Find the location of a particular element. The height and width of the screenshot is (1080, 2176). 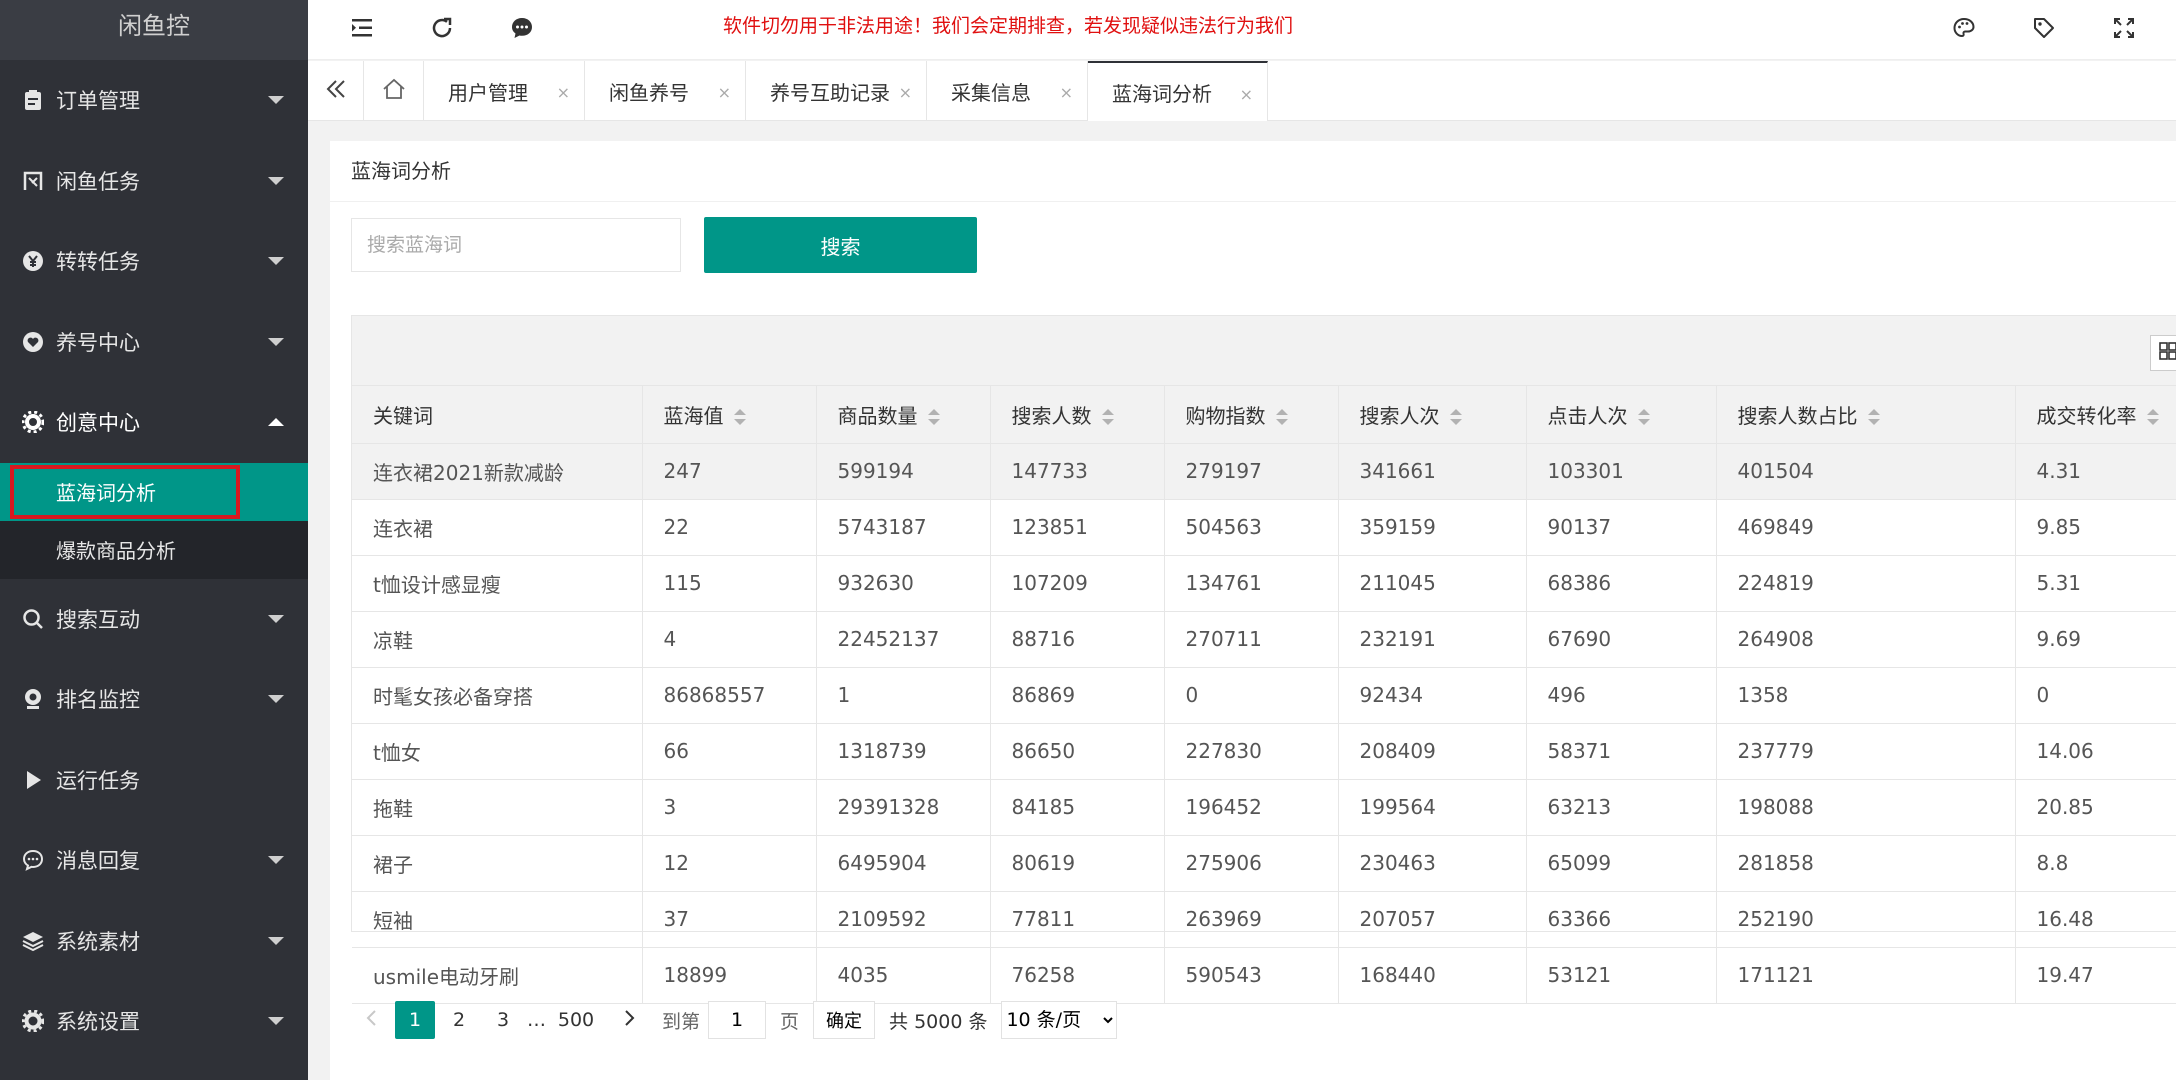

column-header-keyword: 关键词 is located at coordinates (497, 415).